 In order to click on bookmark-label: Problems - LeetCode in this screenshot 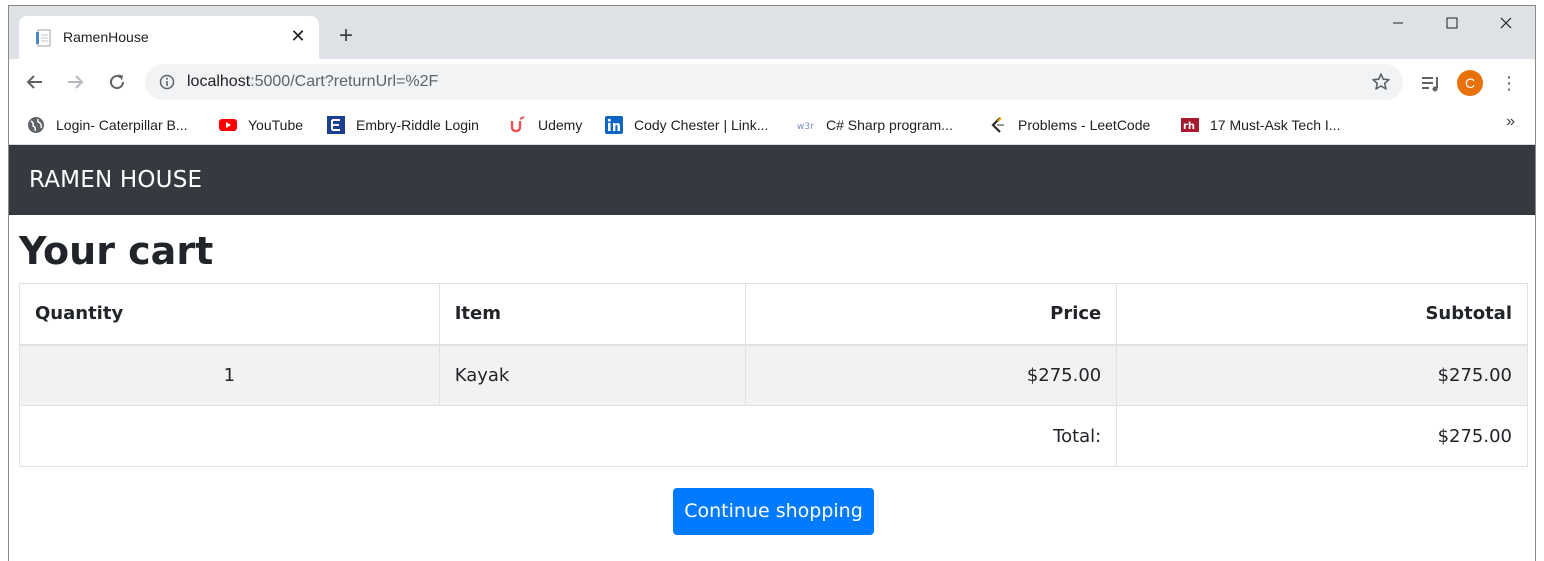, I will do `click(1084, 125)`.